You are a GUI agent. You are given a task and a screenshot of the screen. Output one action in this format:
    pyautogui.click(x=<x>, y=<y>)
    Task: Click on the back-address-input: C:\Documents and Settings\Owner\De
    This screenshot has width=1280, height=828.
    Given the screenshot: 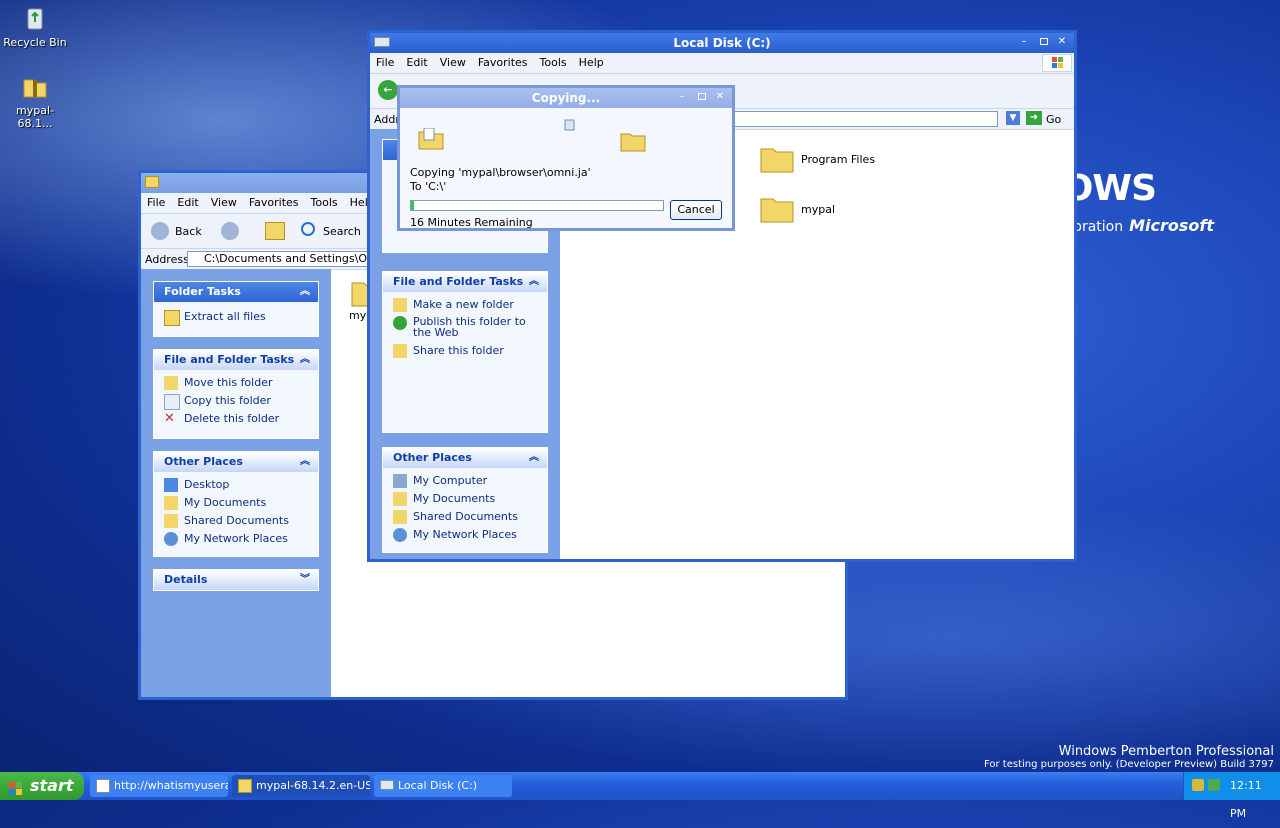 What is the action you would take?
    pyautogui.click(x=281, y=259)
    